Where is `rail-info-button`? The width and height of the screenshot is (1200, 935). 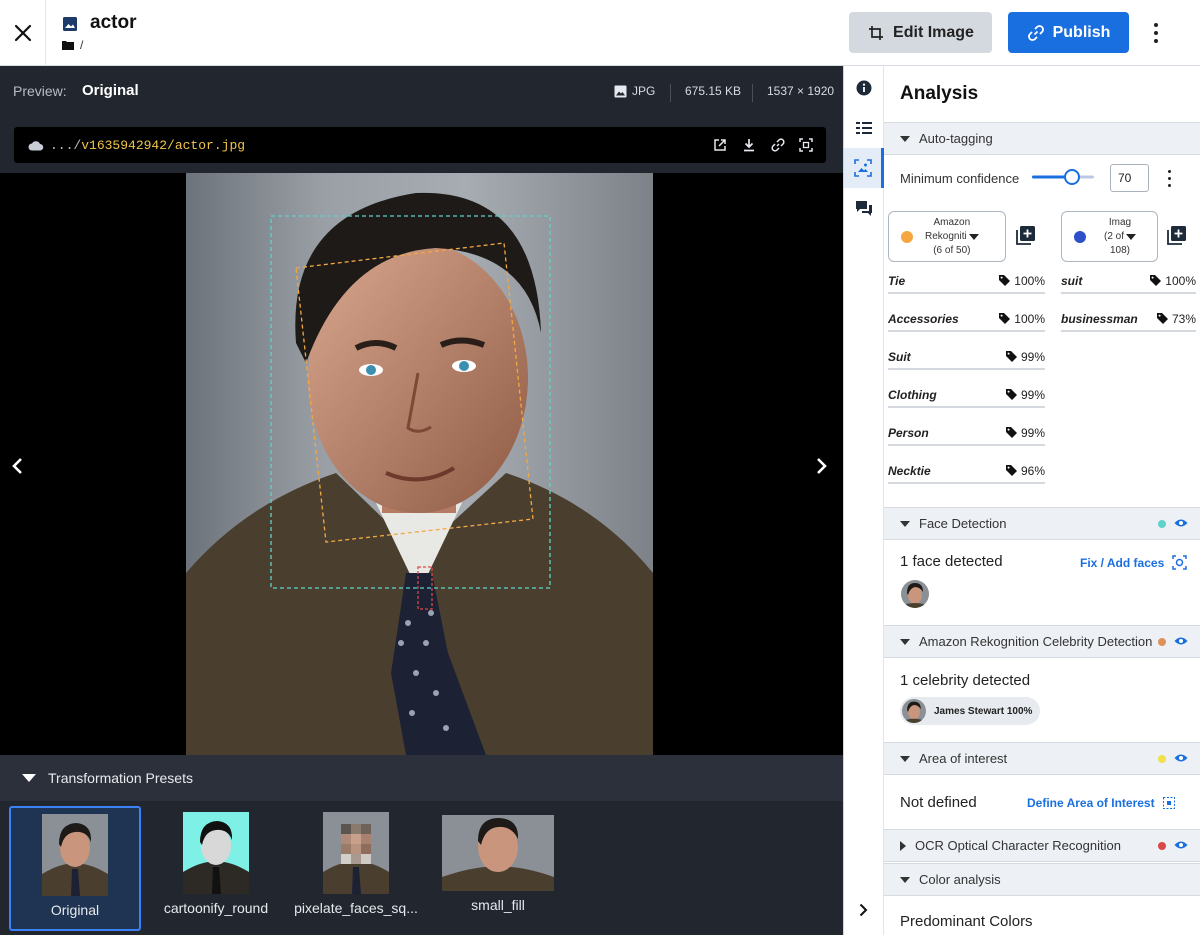
rail-info-button is located at coordinates (864, 88).